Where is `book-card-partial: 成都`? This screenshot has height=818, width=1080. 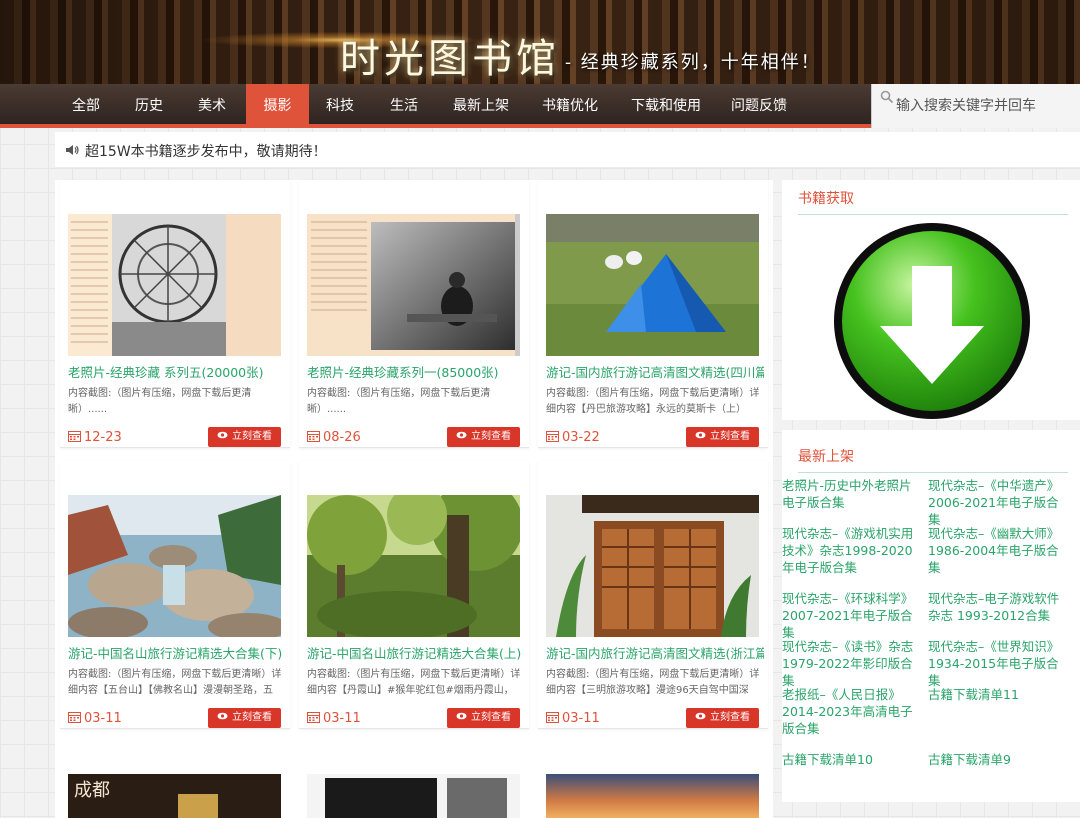 book-card-partial: 成都 is located at coordinates (175, 780).